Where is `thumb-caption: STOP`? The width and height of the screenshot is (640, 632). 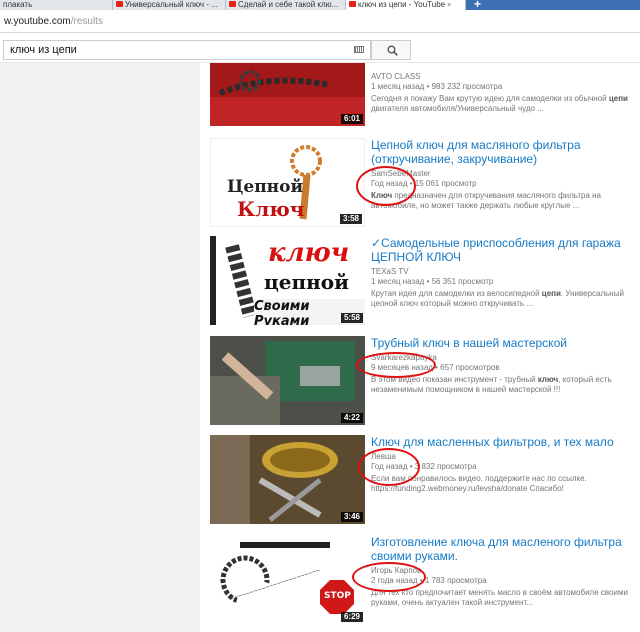
thumb-caption: STOP is located at coordinates (337, 596).